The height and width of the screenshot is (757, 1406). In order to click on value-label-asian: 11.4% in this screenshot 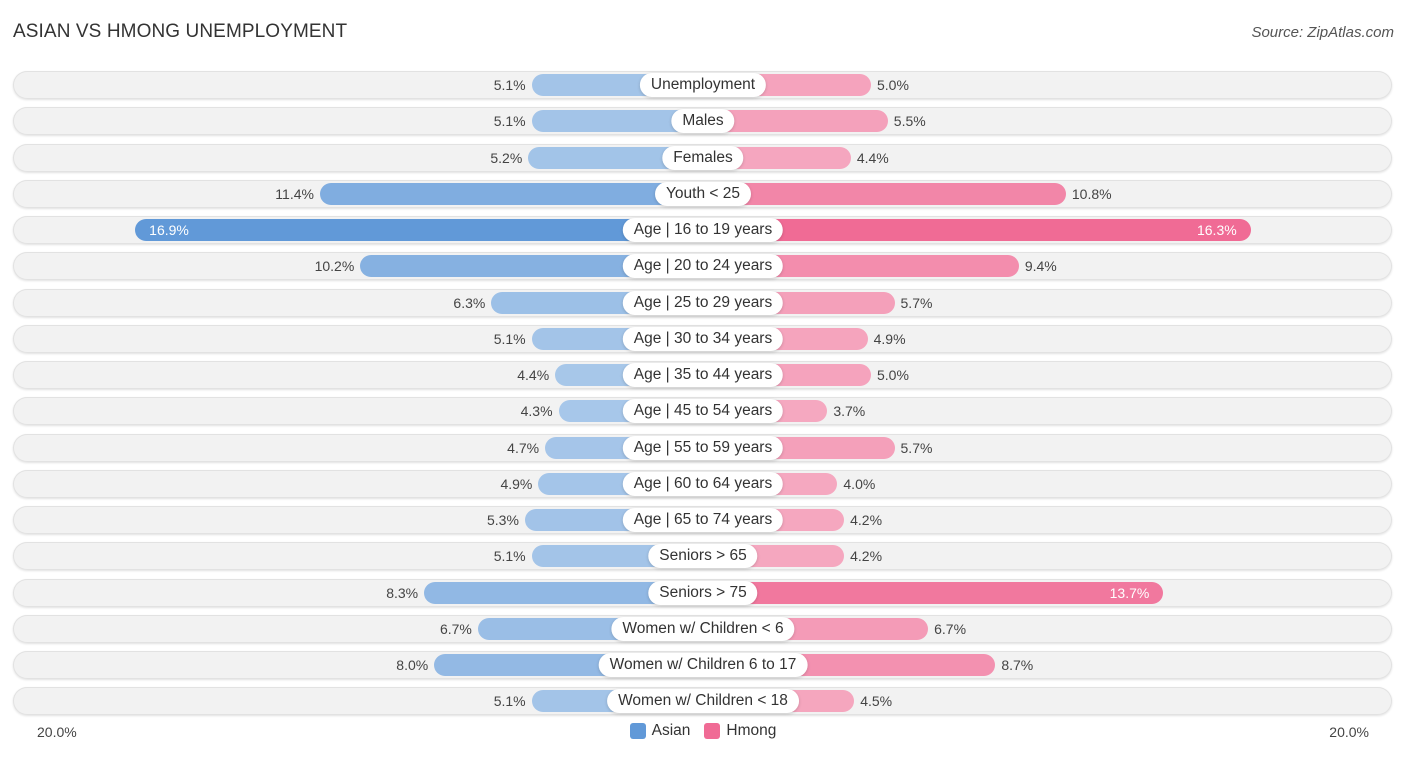, I will do `click(294, 193)`.